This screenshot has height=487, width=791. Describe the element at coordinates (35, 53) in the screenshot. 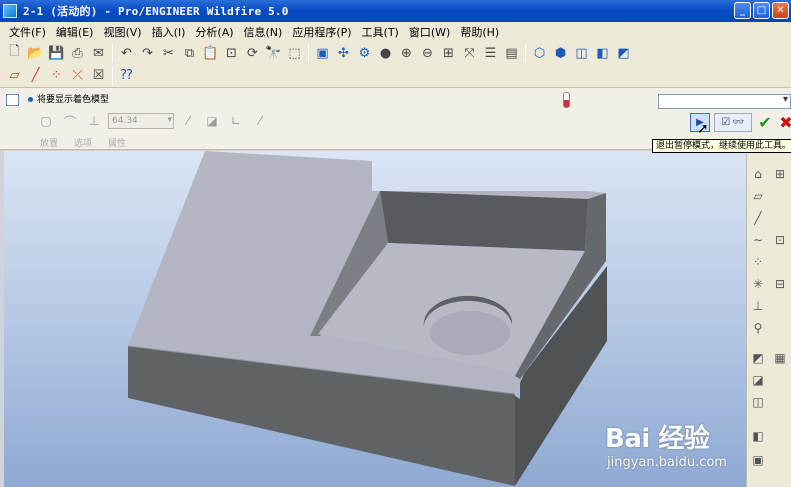

I see `open-icon: 📂` at that location.